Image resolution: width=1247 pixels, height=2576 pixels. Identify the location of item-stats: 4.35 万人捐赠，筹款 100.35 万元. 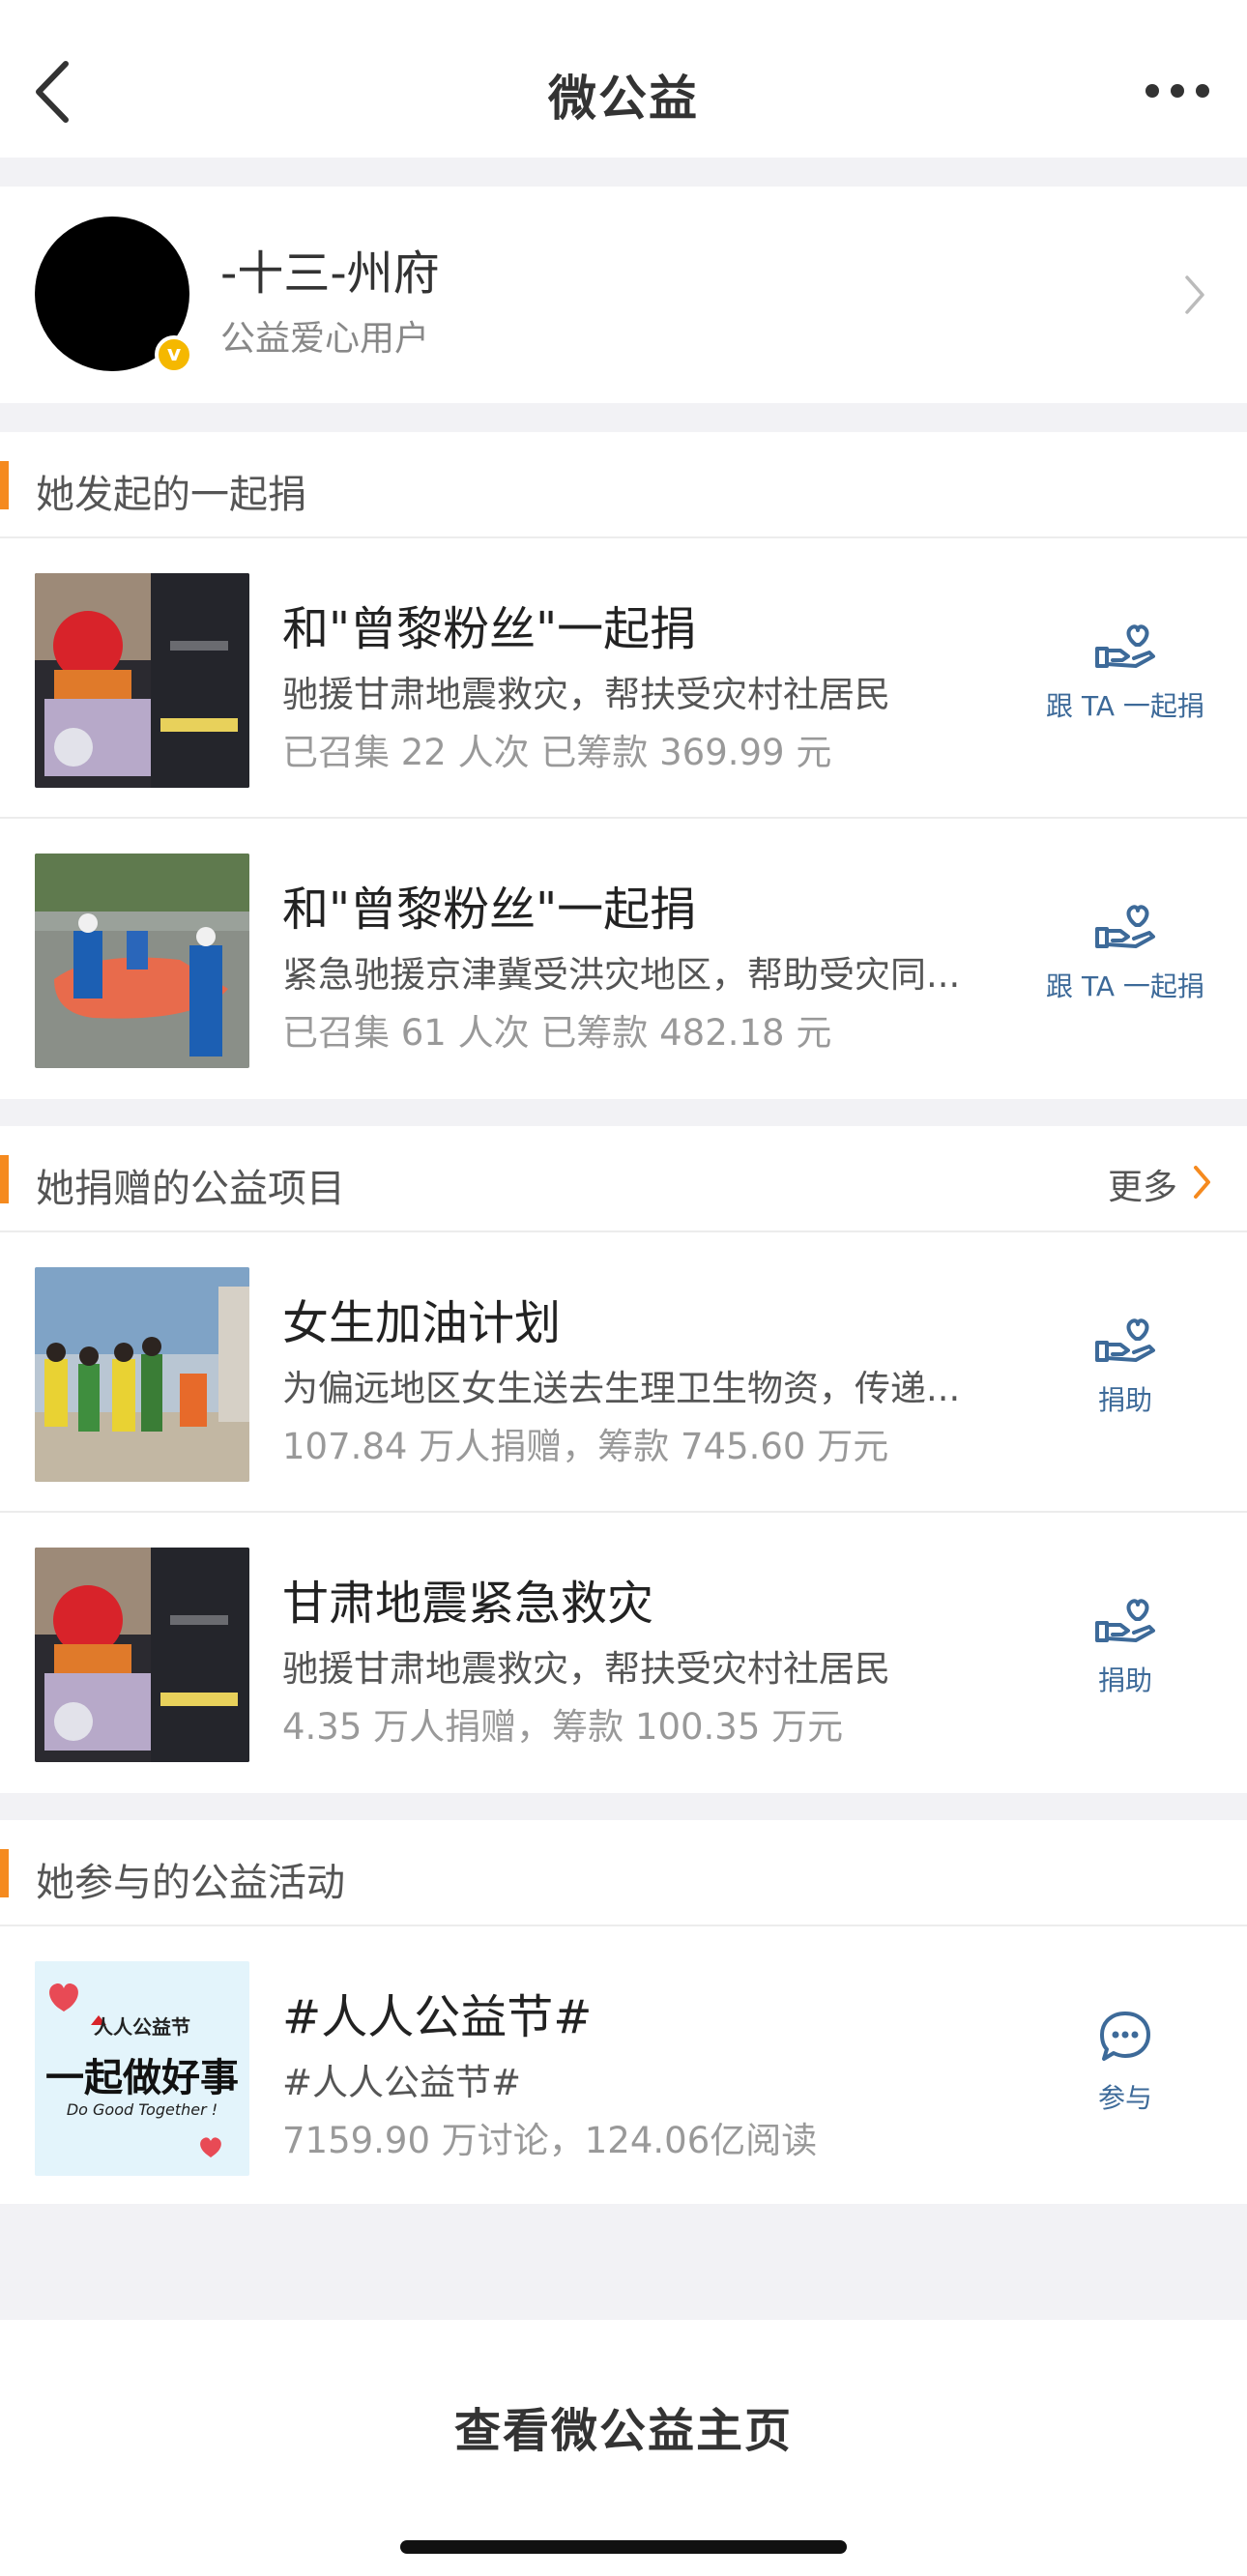
(563, 1727).